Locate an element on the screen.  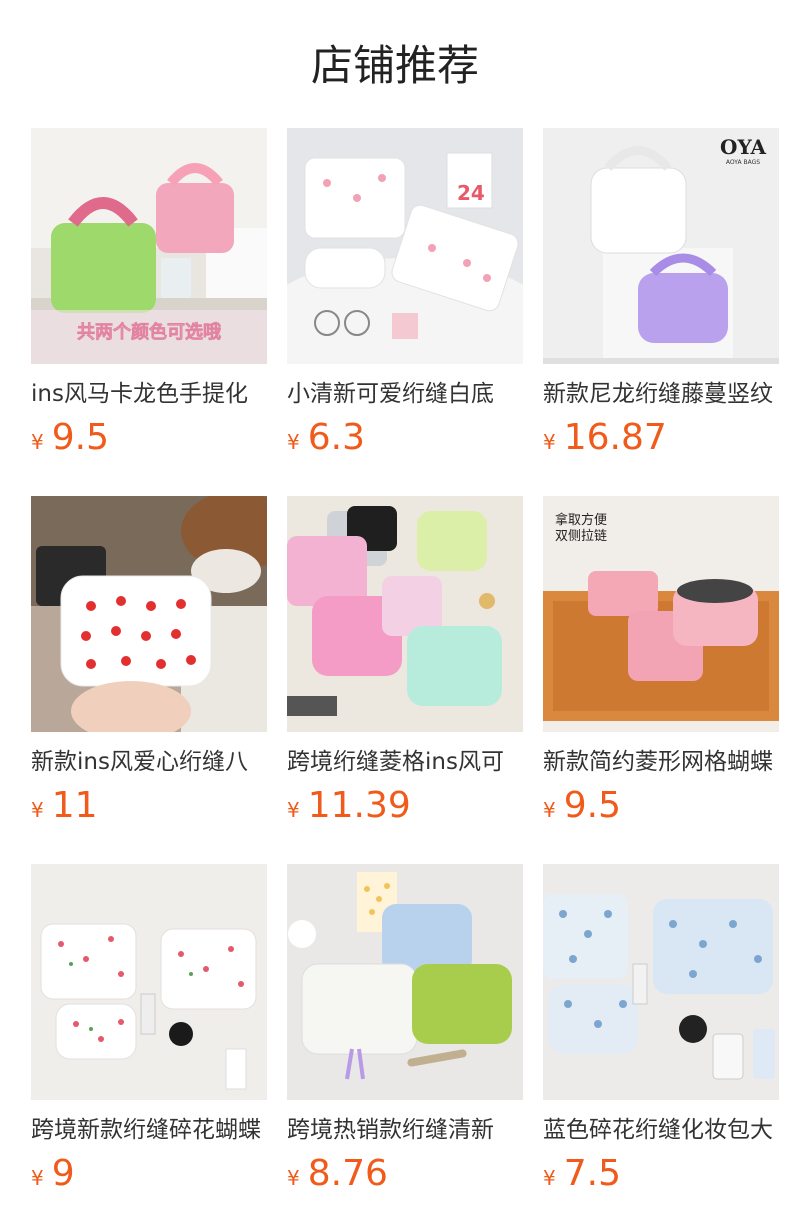
product-card: 共两个颜色可选哦 ins风马卡龙色手提化 ¥9.5 is located at coordinates (149, 298).